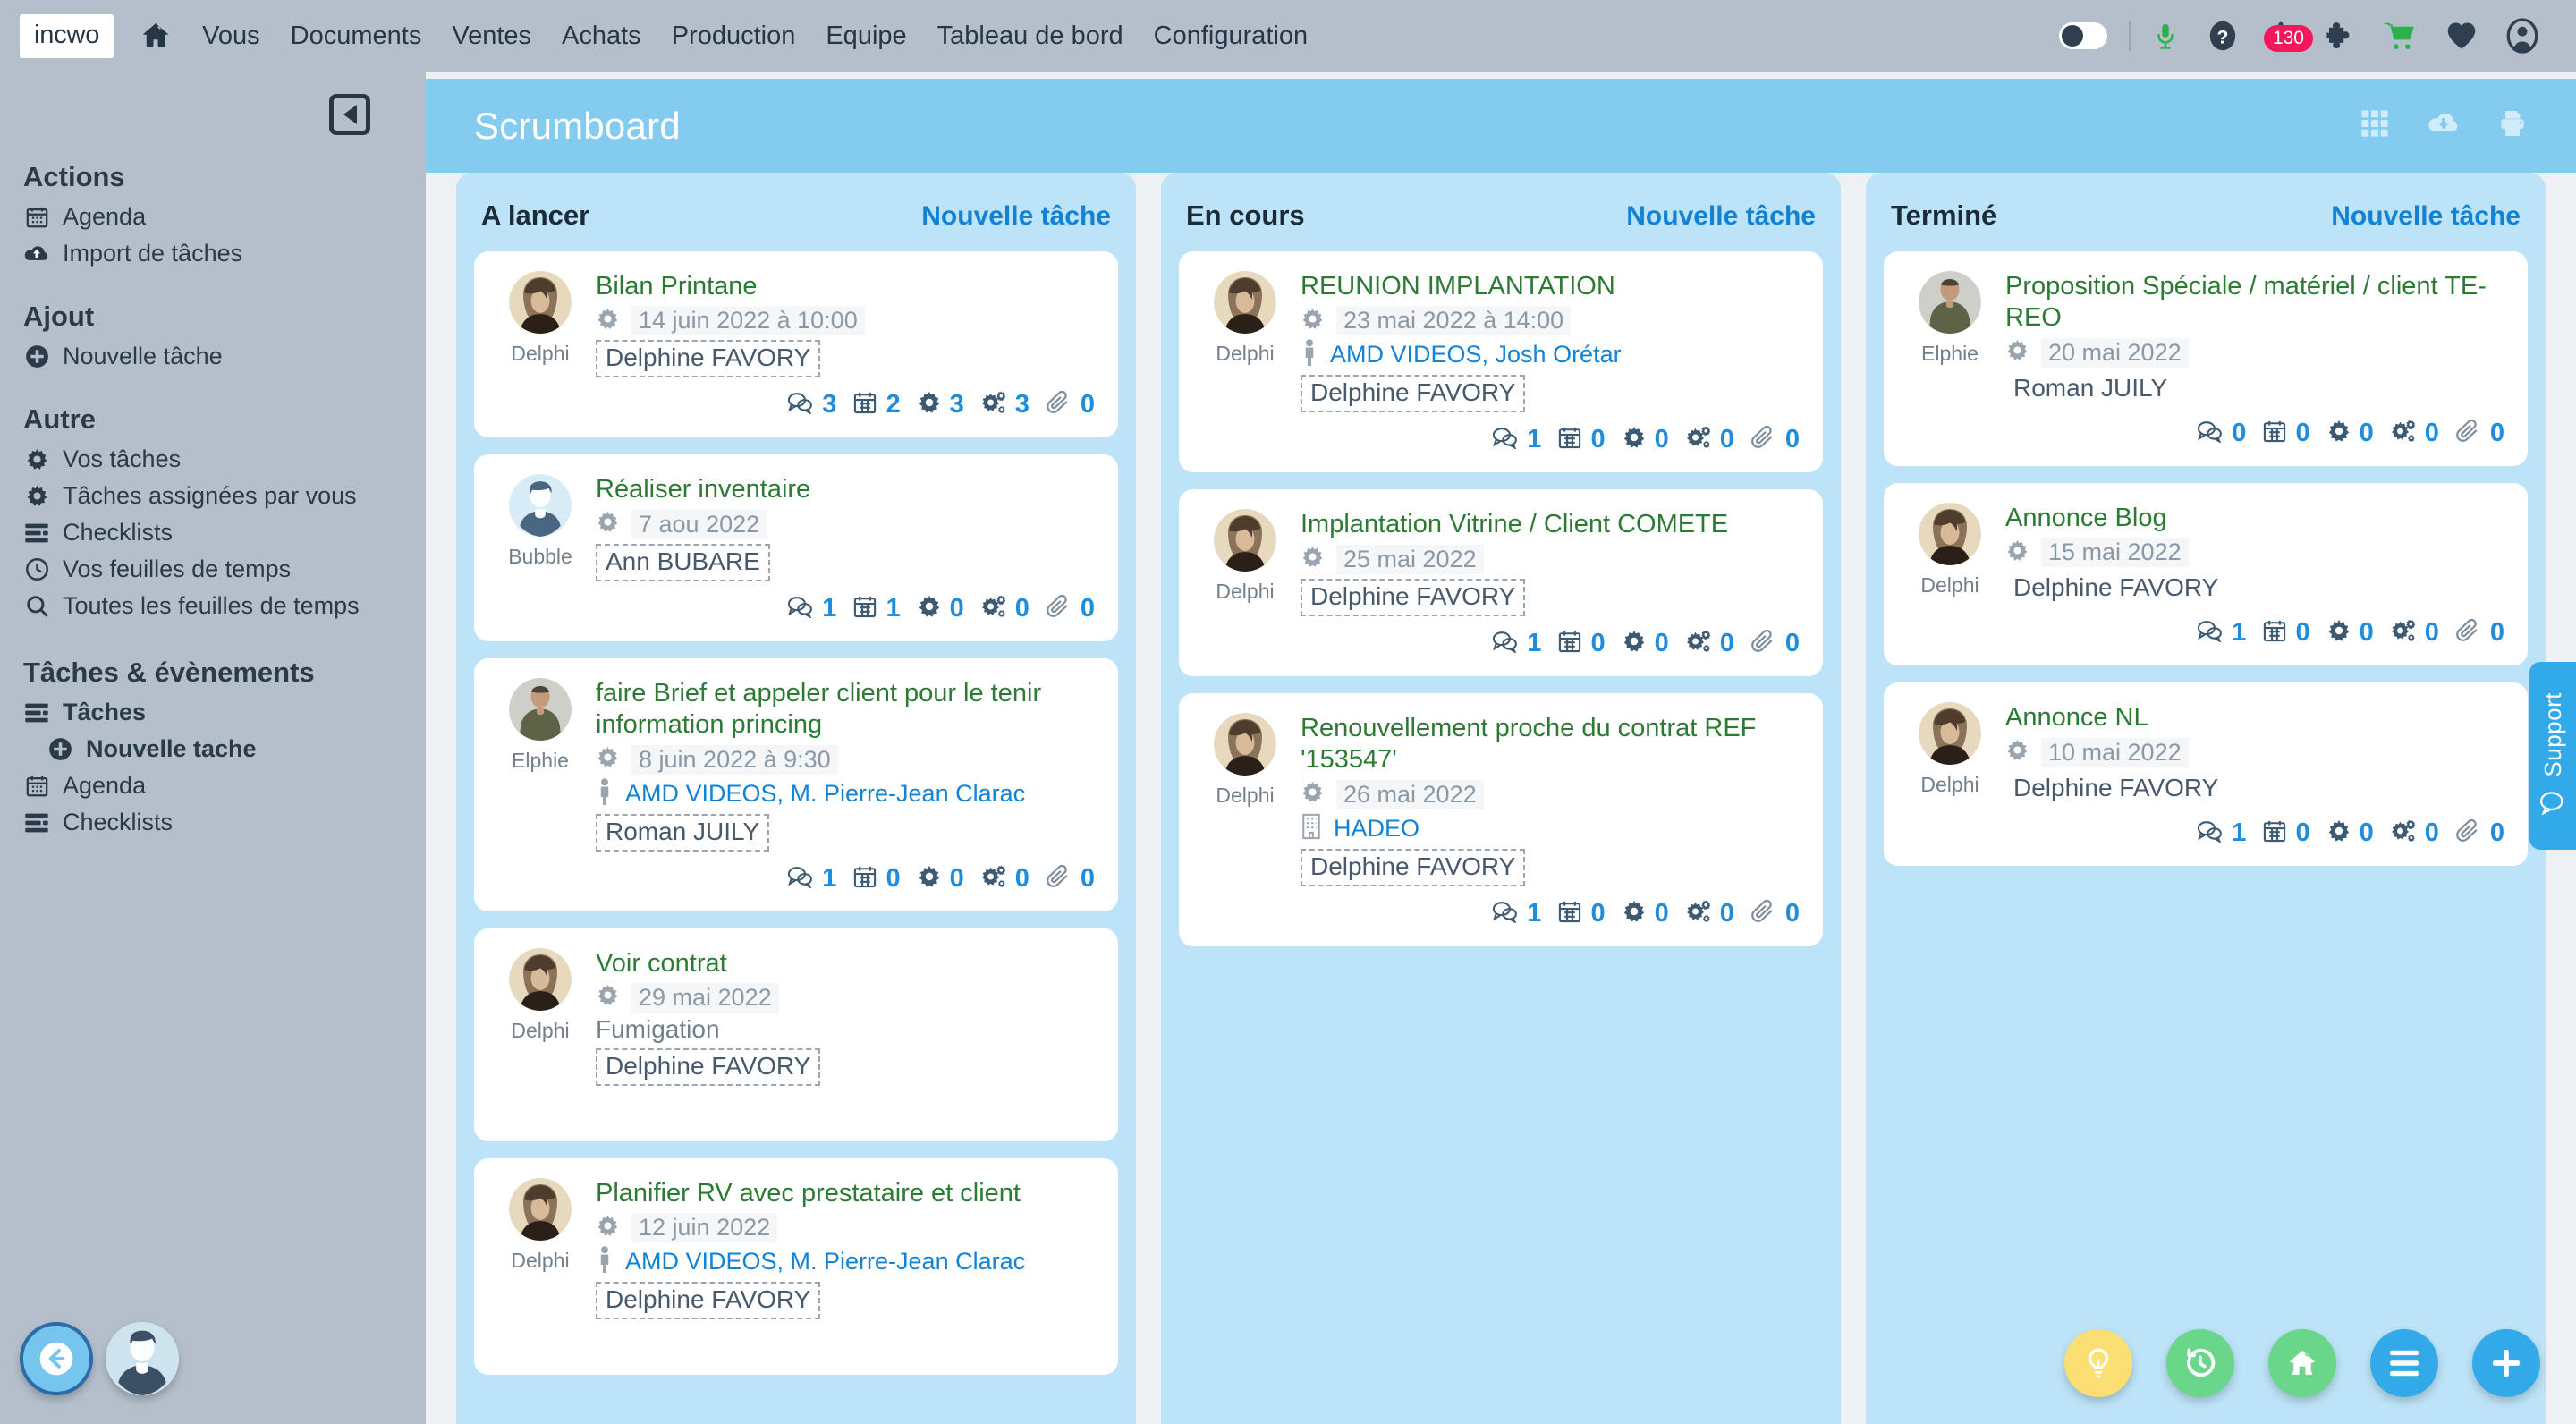 The image size is (2576, 1424). Describe the element at coordinates (213, 712) in the screenshot. I see `sidebar-item-taches: Tâches` at that location.